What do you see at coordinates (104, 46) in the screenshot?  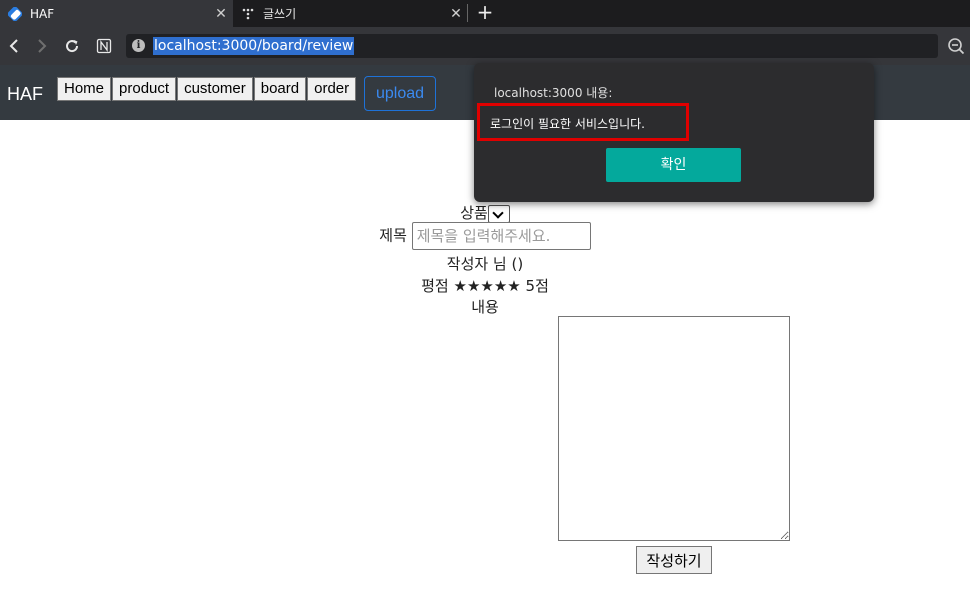 I see `notion-icon` at bounding box center [104, 46].